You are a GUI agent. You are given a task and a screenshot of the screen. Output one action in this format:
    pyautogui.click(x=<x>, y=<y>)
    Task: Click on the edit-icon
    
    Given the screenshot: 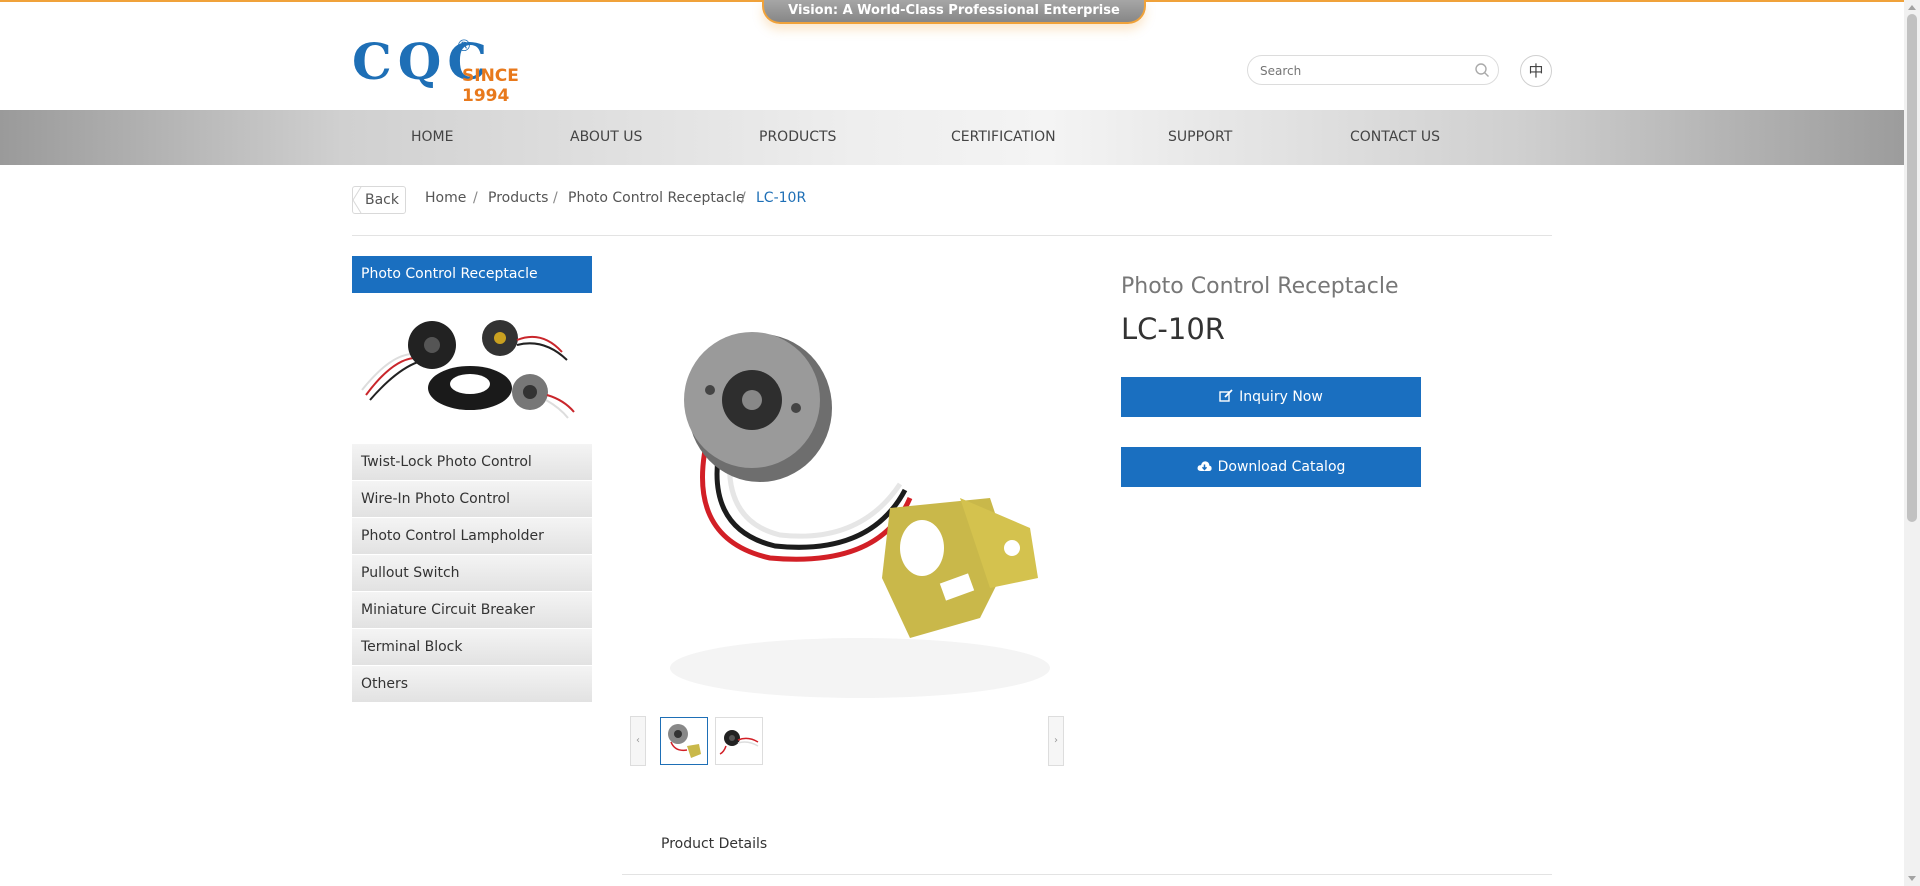 What is the action you would take?
    pyautogui.click(x=1226, y=395)
    